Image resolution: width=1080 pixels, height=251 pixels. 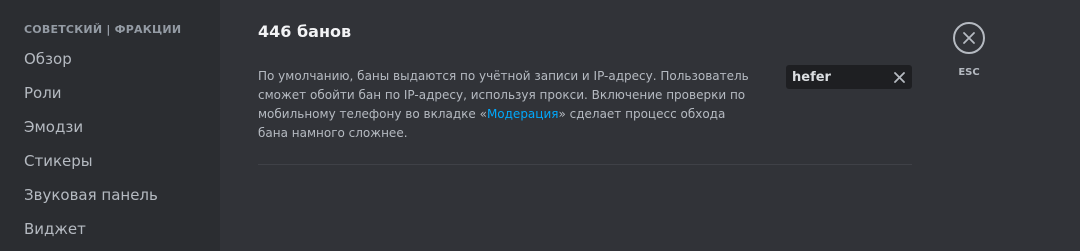 I want to click on close-icon, so click(x=899, y=77).